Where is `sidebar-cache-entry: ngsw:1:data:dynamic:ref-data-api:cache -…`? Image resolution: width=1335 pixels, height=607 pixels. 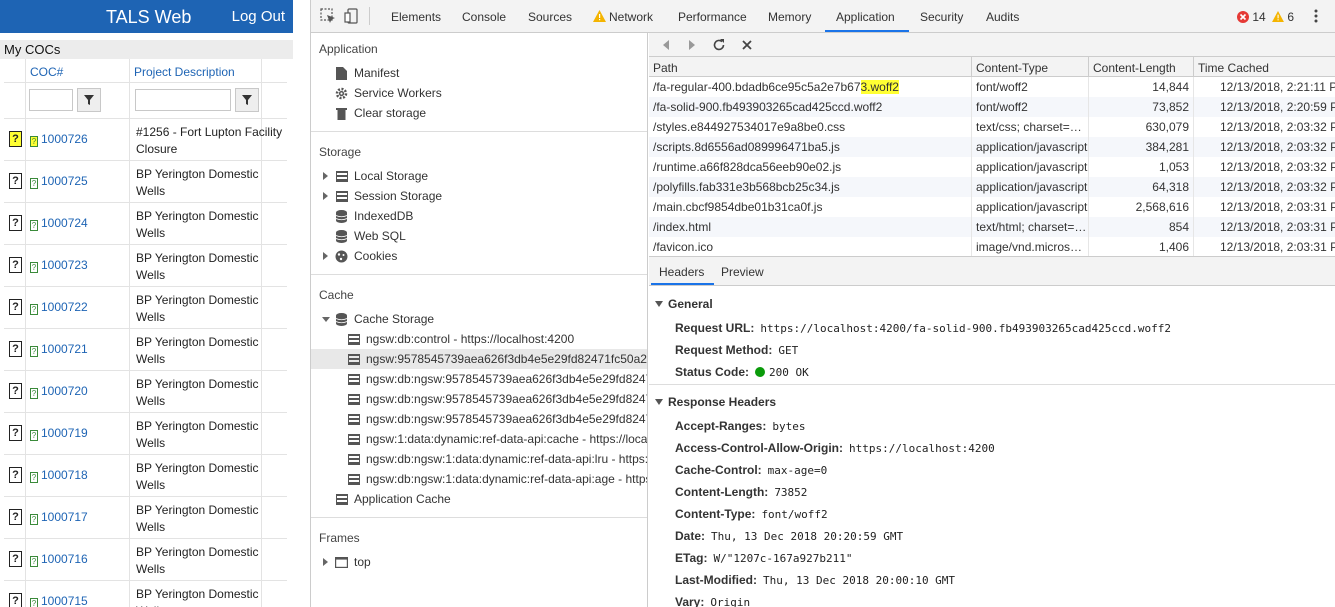
sidebar-cache-entry: ngsw:1:data:dynamic:ref-data-api:cache -… is located at coordinates (497, 439).